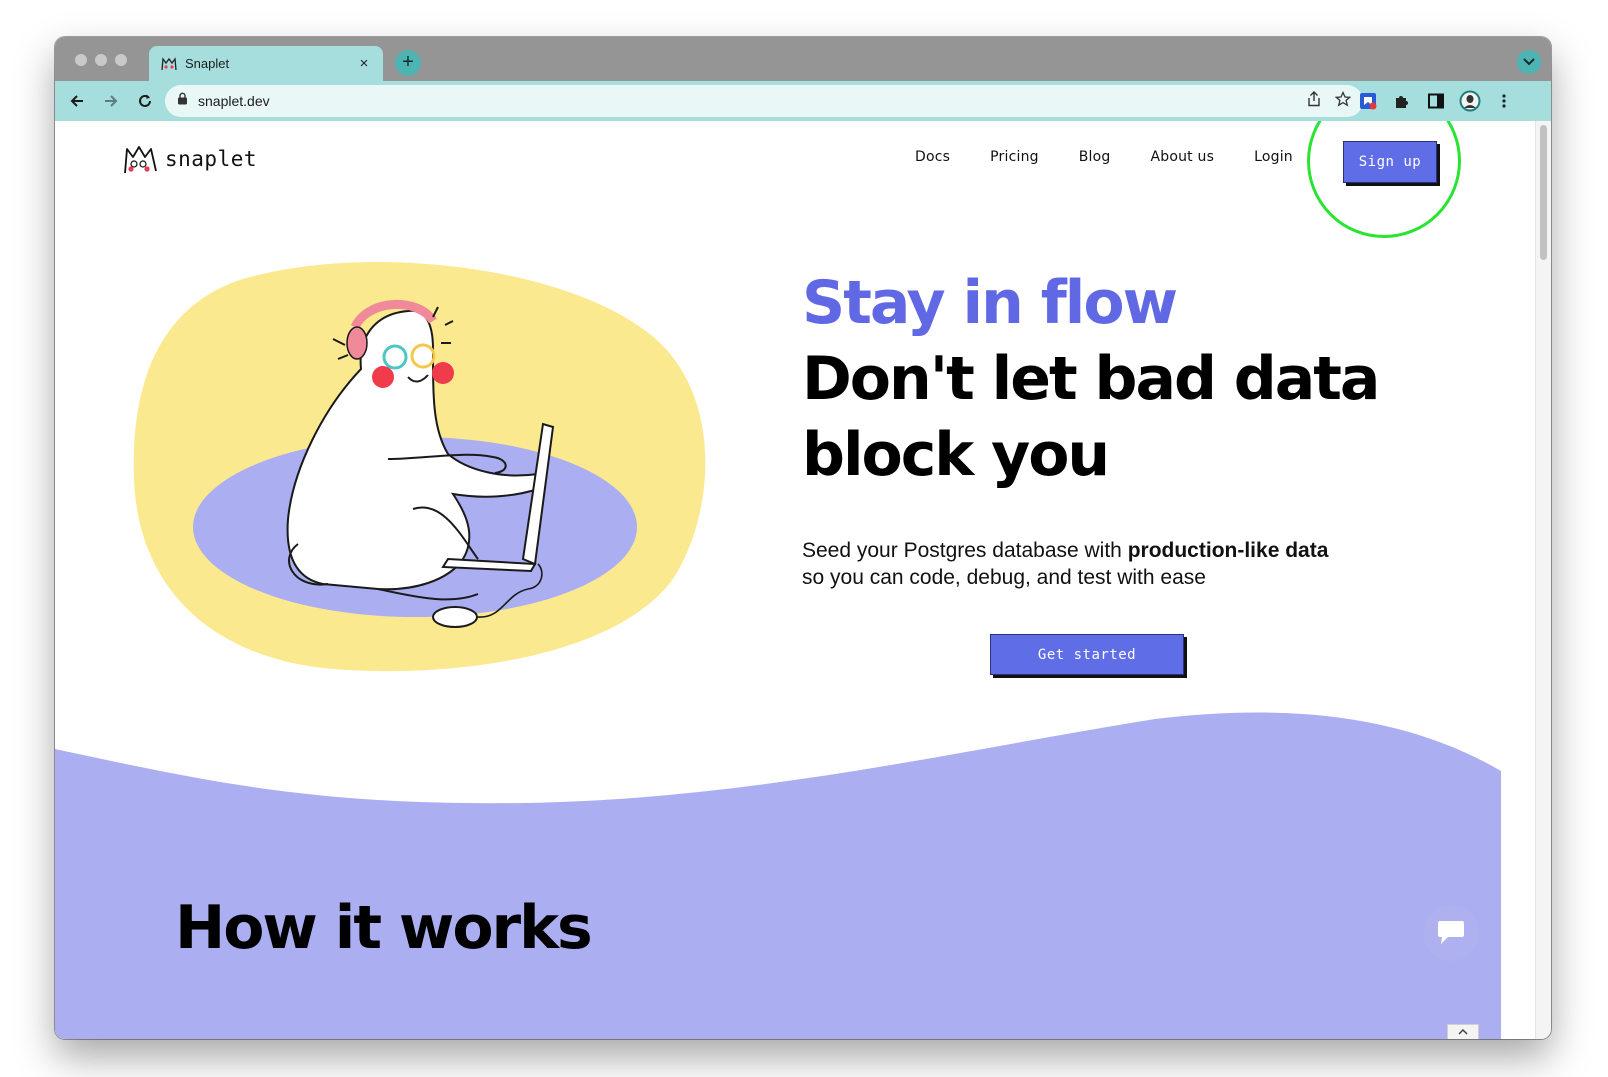 This screenshot has height=1077, width=1608. I want to click on highlight-circle, so click(1384, 179).